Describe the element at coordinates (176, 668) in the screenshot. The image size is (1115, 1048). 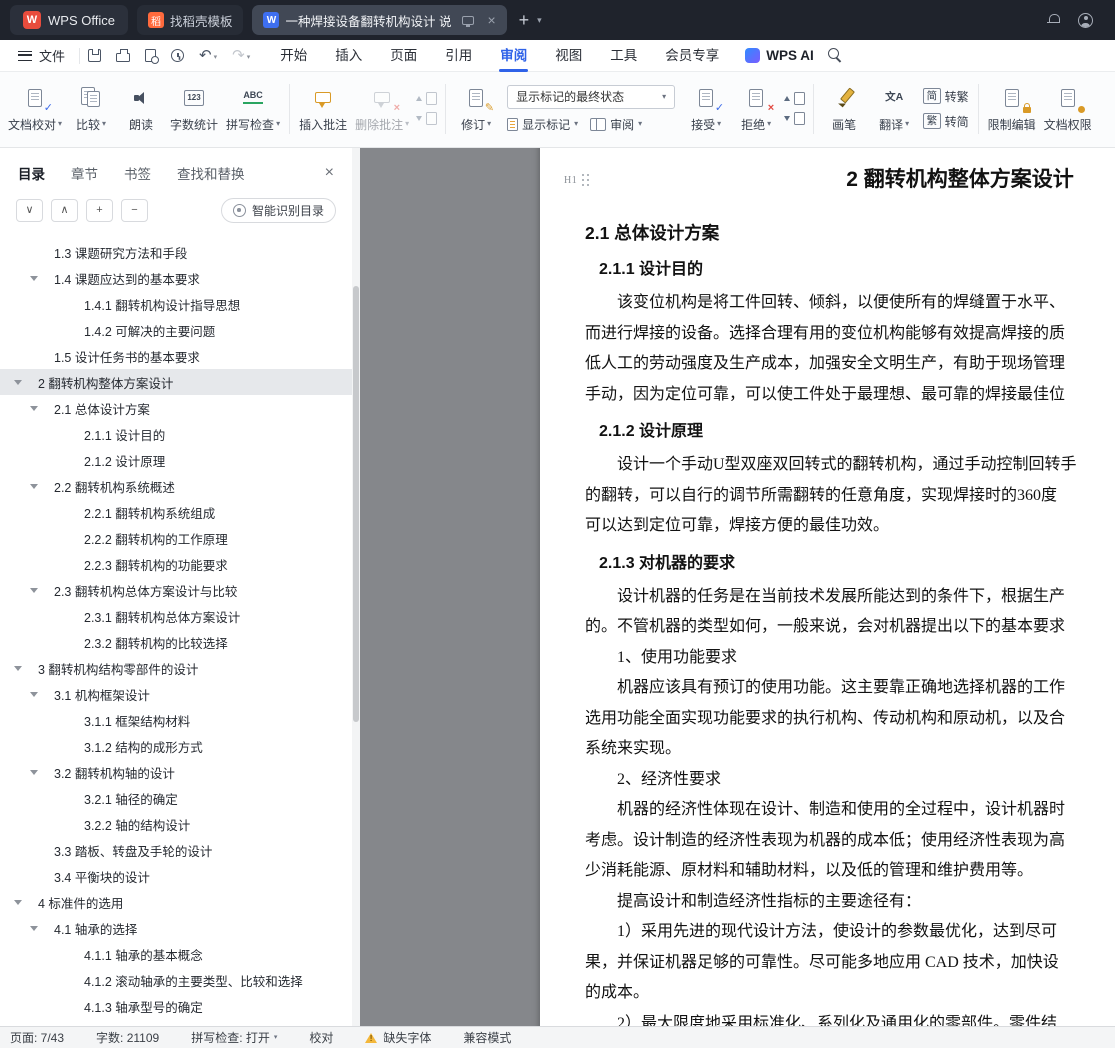
I see `toc-item: 3 翻转机构结构零部件的设计` at that location.